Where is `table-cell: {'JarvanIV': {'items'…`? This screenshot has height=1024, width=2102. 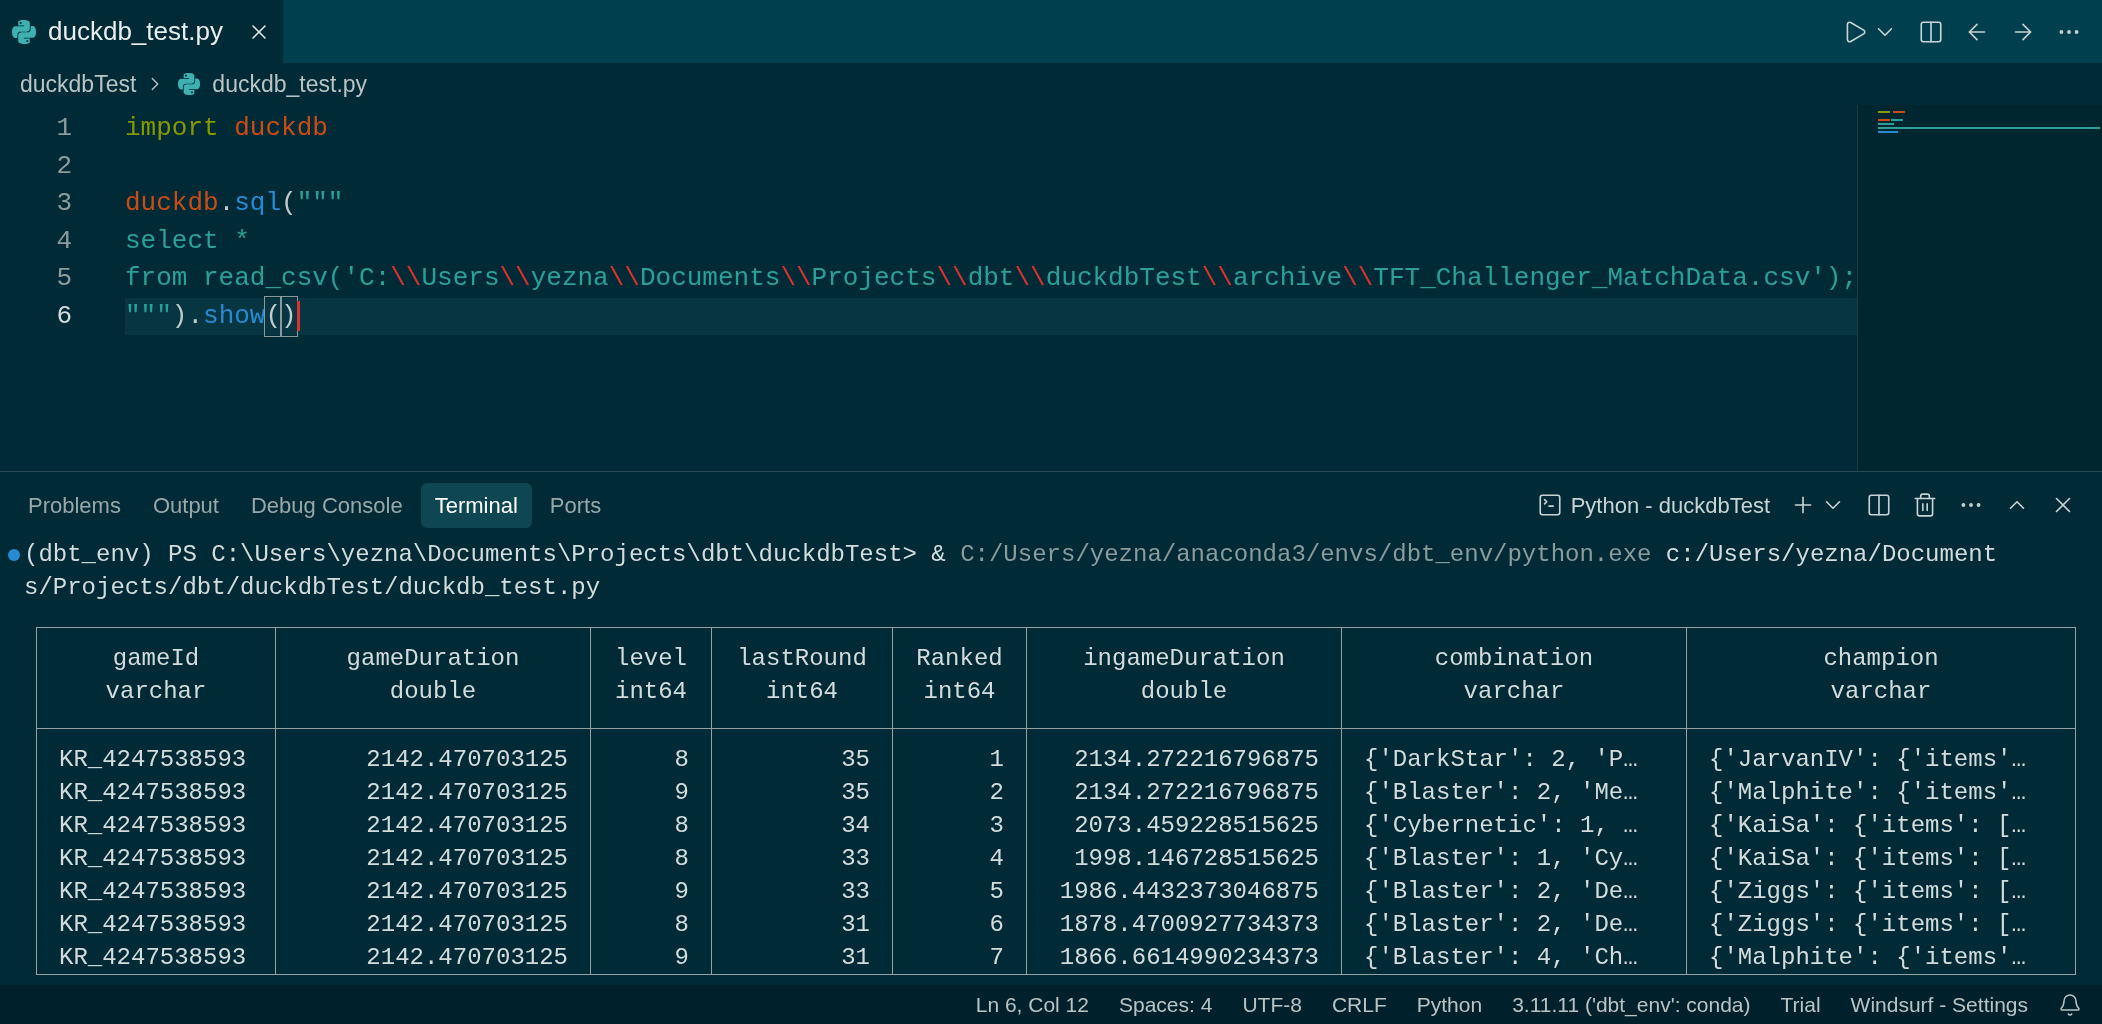 table-cell: {'JarvanIV': {'items'… is located at coordinates (1867, 759).